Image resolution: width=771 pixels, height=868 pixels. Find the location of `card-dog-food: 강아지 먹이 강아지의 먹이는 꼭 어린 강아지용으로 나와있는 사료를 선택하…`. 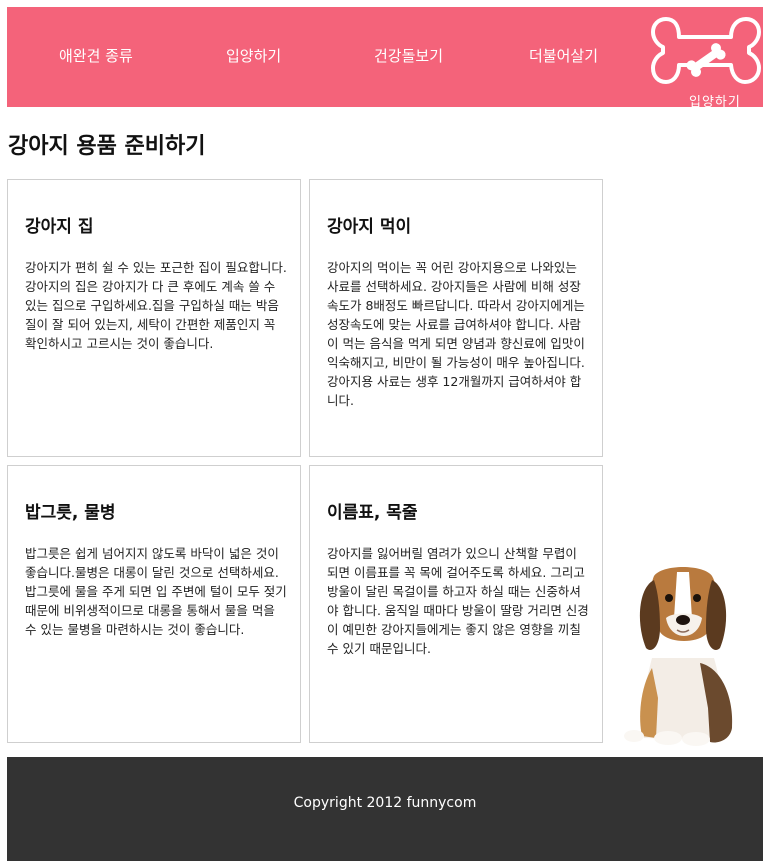

card-dog-food: 강아지 먹이 강아지의 먹이는 꼭 어린 강아지용으로 나와있는 사료를 선택하… is located at coordinates (456, 318).